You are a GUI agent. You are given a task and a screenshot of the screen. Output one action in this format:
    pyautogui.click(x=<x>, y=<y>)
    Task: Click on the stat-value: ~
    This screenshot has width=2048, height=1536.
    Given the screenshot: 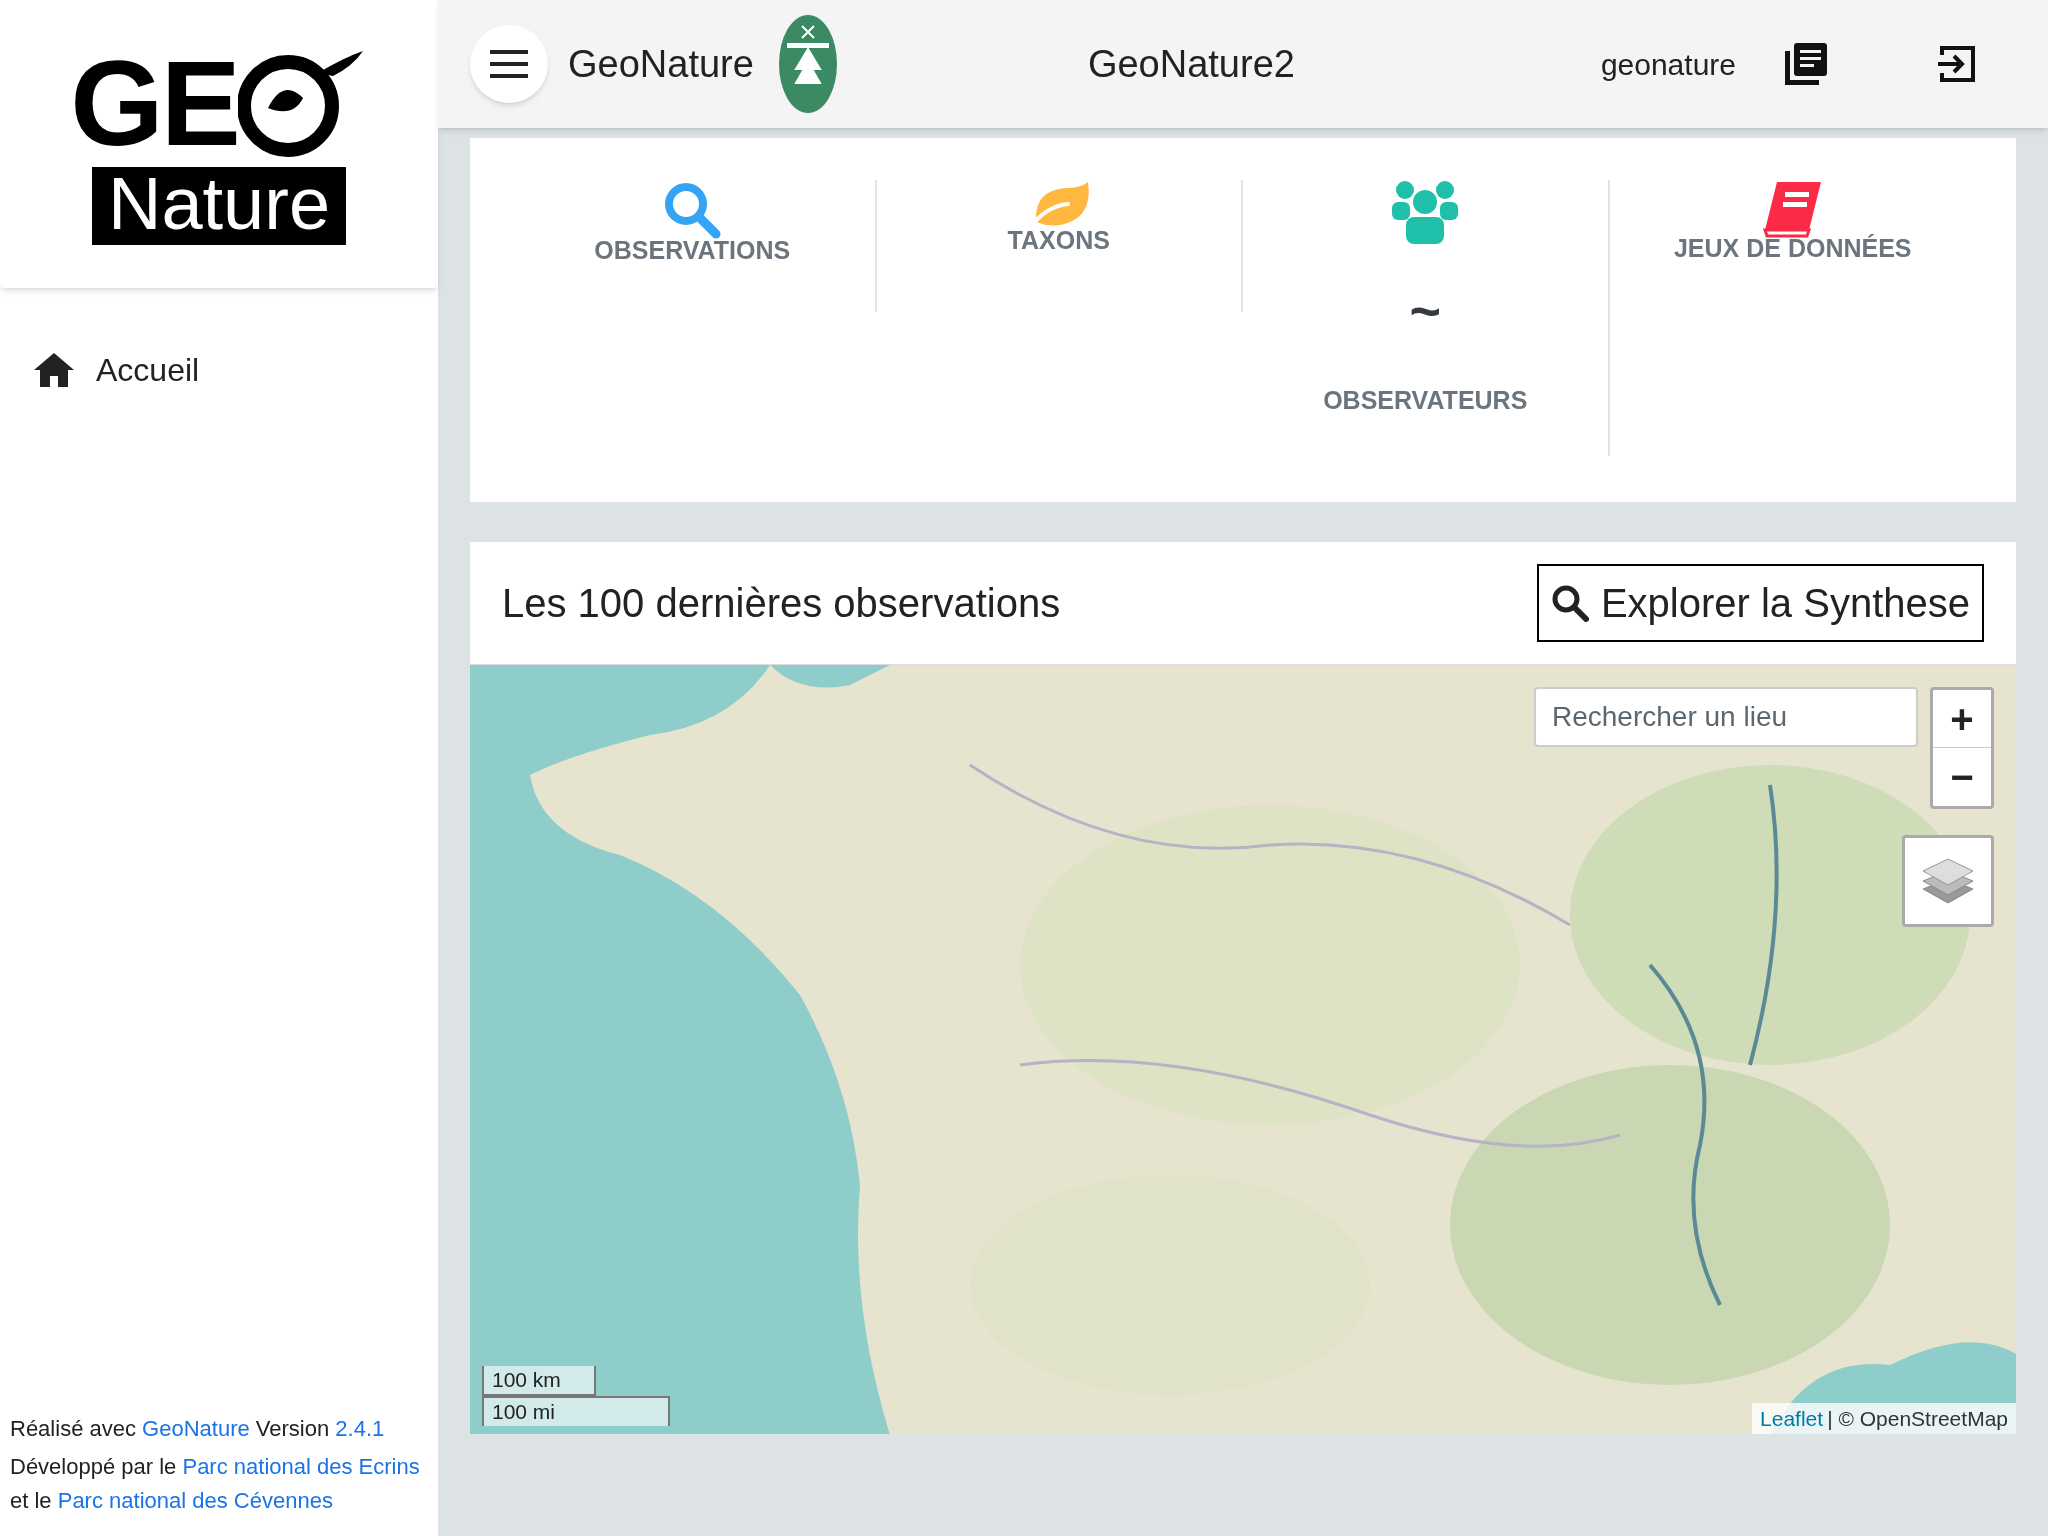 What is the action you would take?
    pyautogui.click(x=1425, y=311)
    